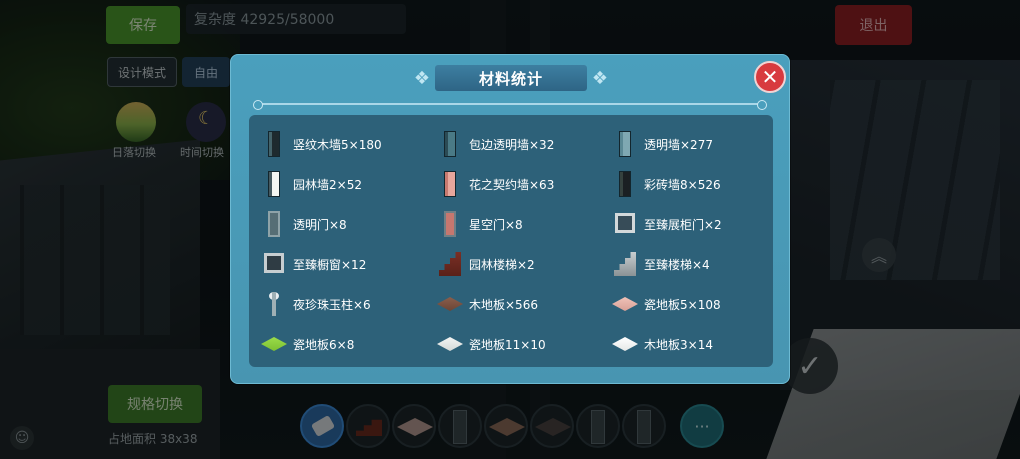  I want to click on material-label: 透明墙×277, so click(678, 144).